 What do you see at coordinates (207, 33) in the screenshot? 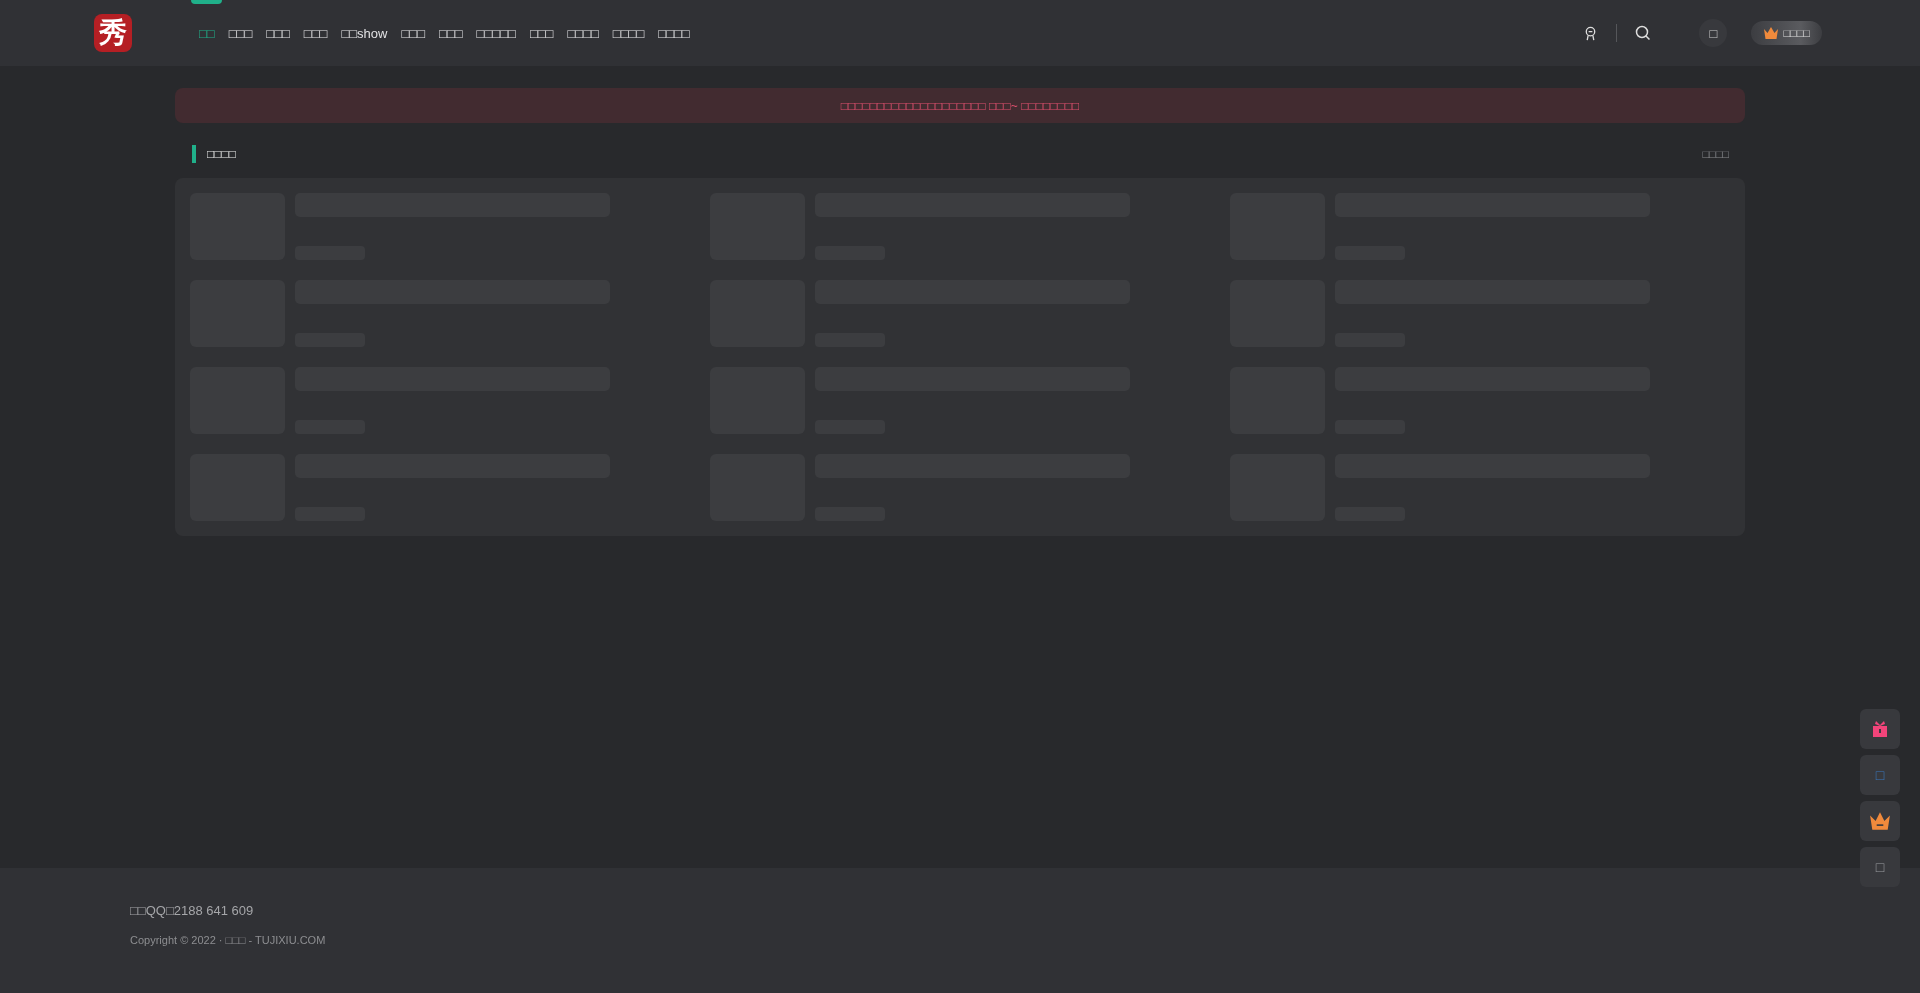
I see `nav-link: □□` at bounding box center [207, 33].